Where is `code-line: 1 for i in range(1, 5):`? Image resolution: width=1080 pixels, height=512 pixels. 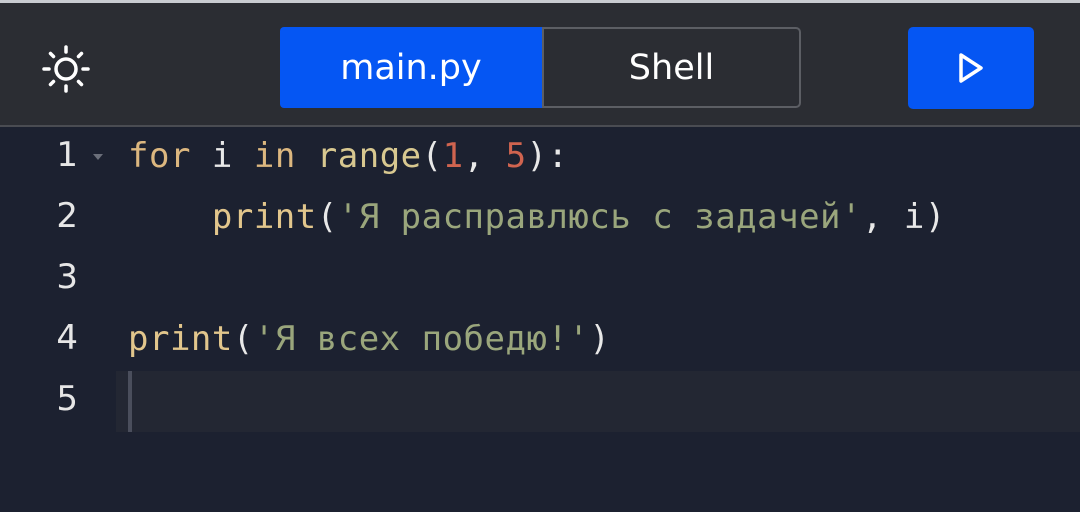 code-line: 1 for i in range(1, 5): is located at coordinates (540, 157).